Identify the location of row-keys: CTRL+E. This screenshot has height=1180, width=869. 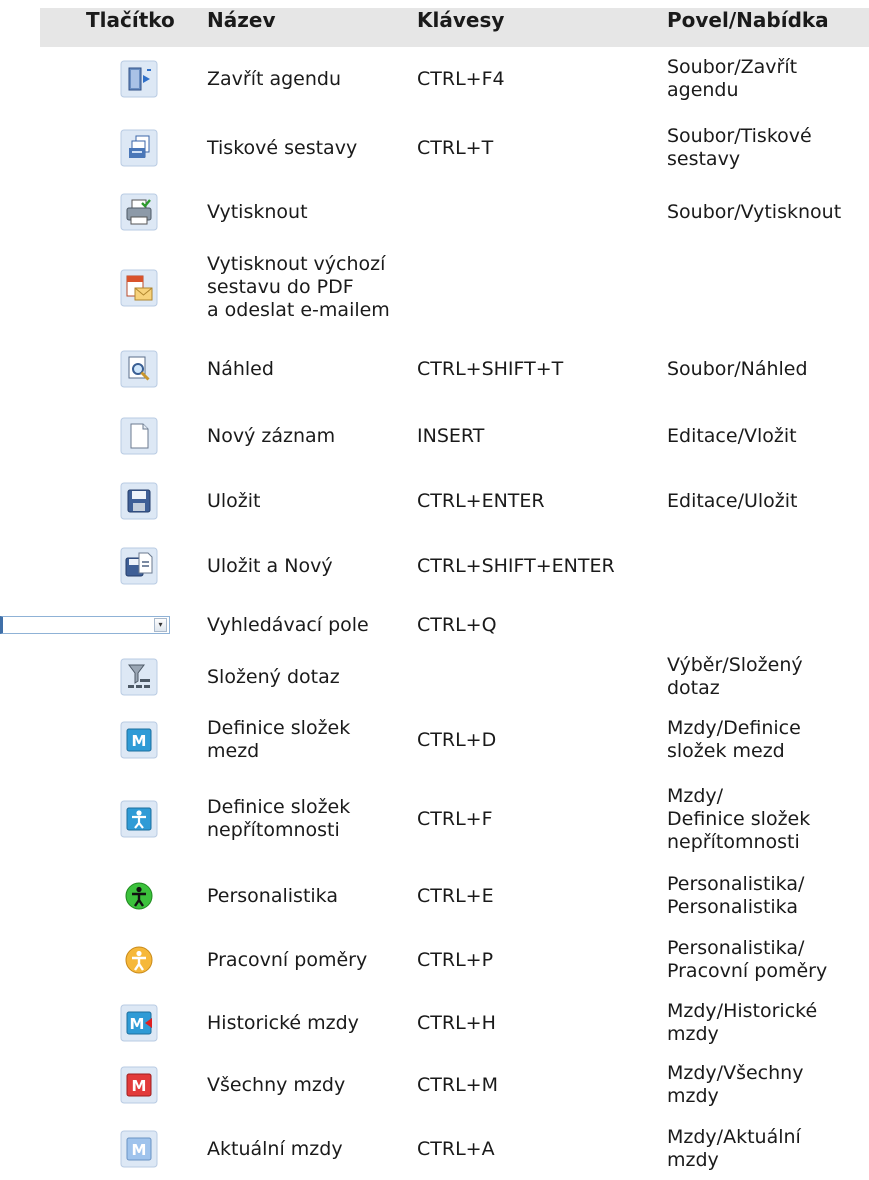
(455, 895).